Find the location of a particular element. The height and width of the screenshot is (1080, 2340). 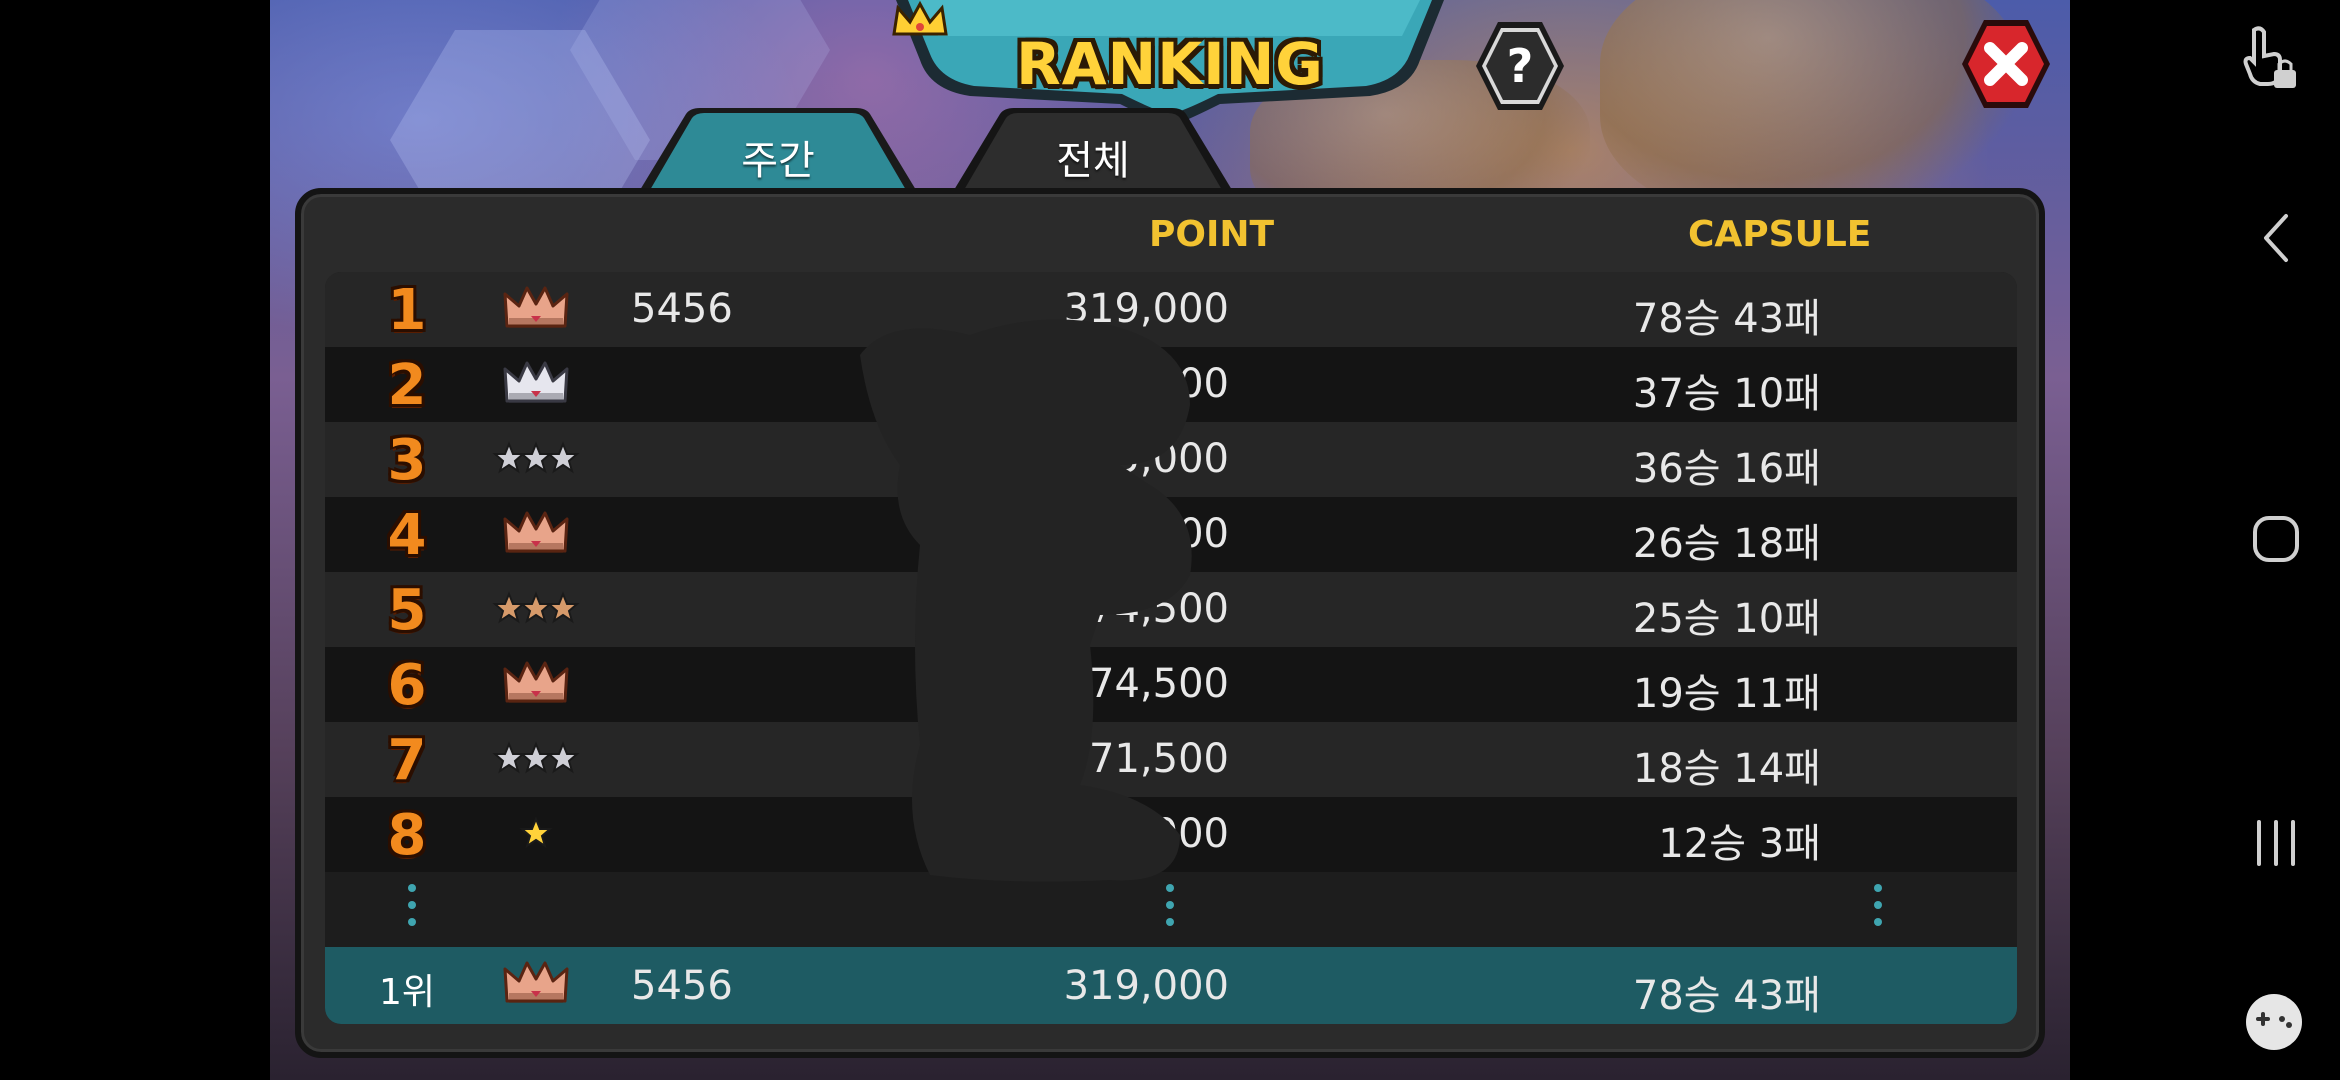

capsule-record: 18승 14패 is located at coordinates (1726, 769).